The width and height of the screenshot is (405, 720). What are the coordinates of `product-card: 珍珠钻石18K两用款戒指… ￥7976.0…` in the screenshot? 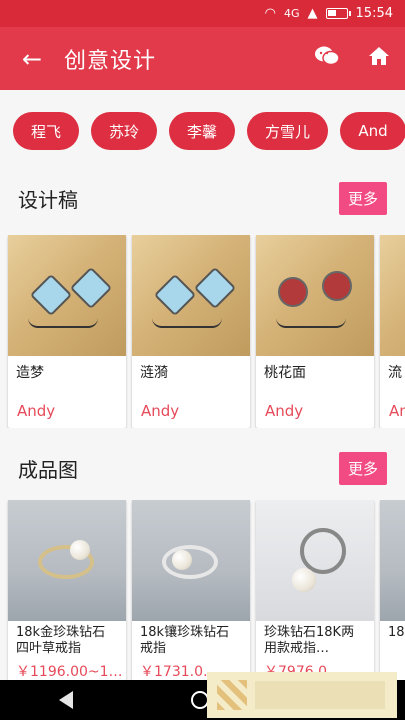 It's located at (315, 591).